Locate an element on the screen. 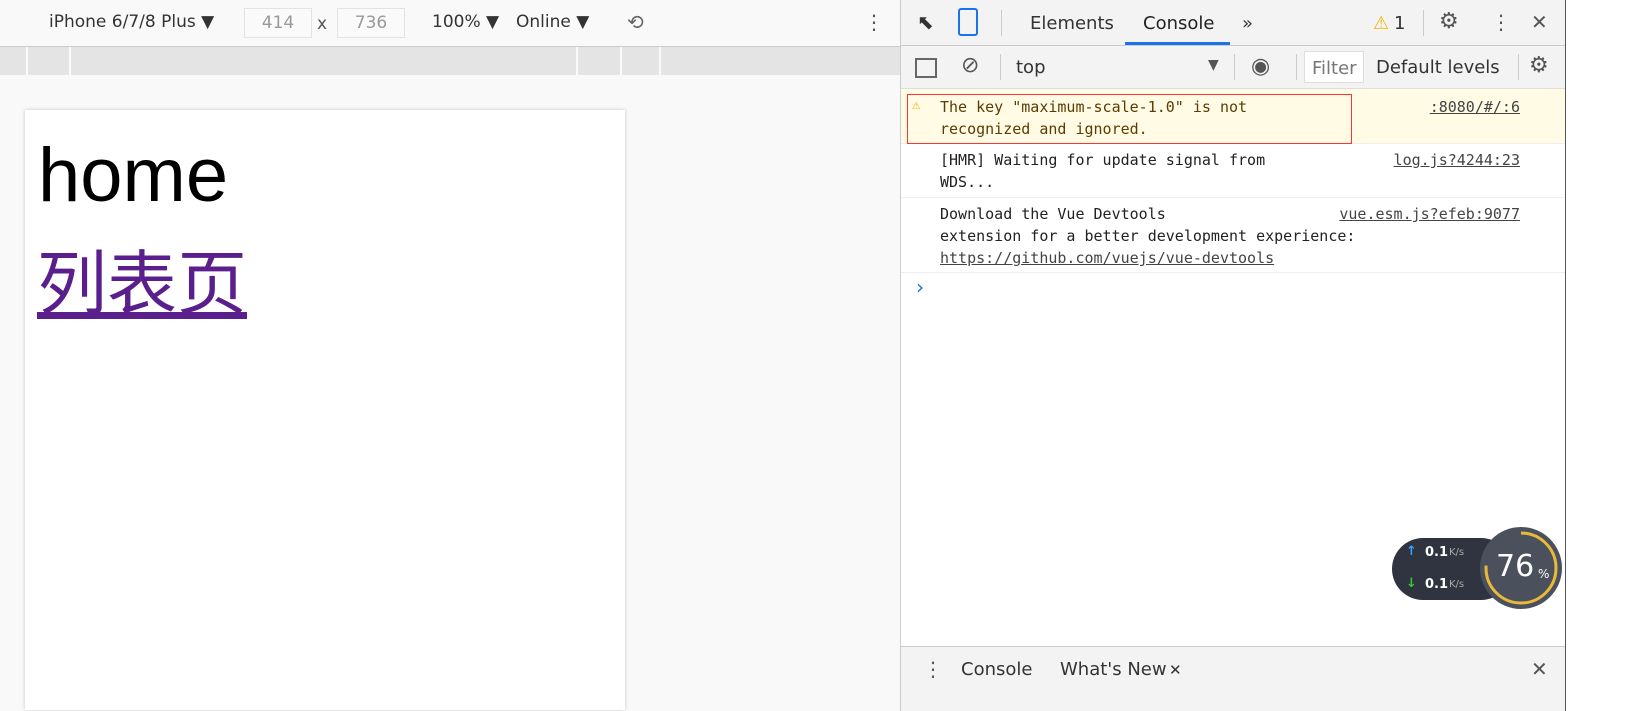 The height and width of the screenshot is (711, 1626). settings-icon: ⚙ is located at coordinates (1449, 21).